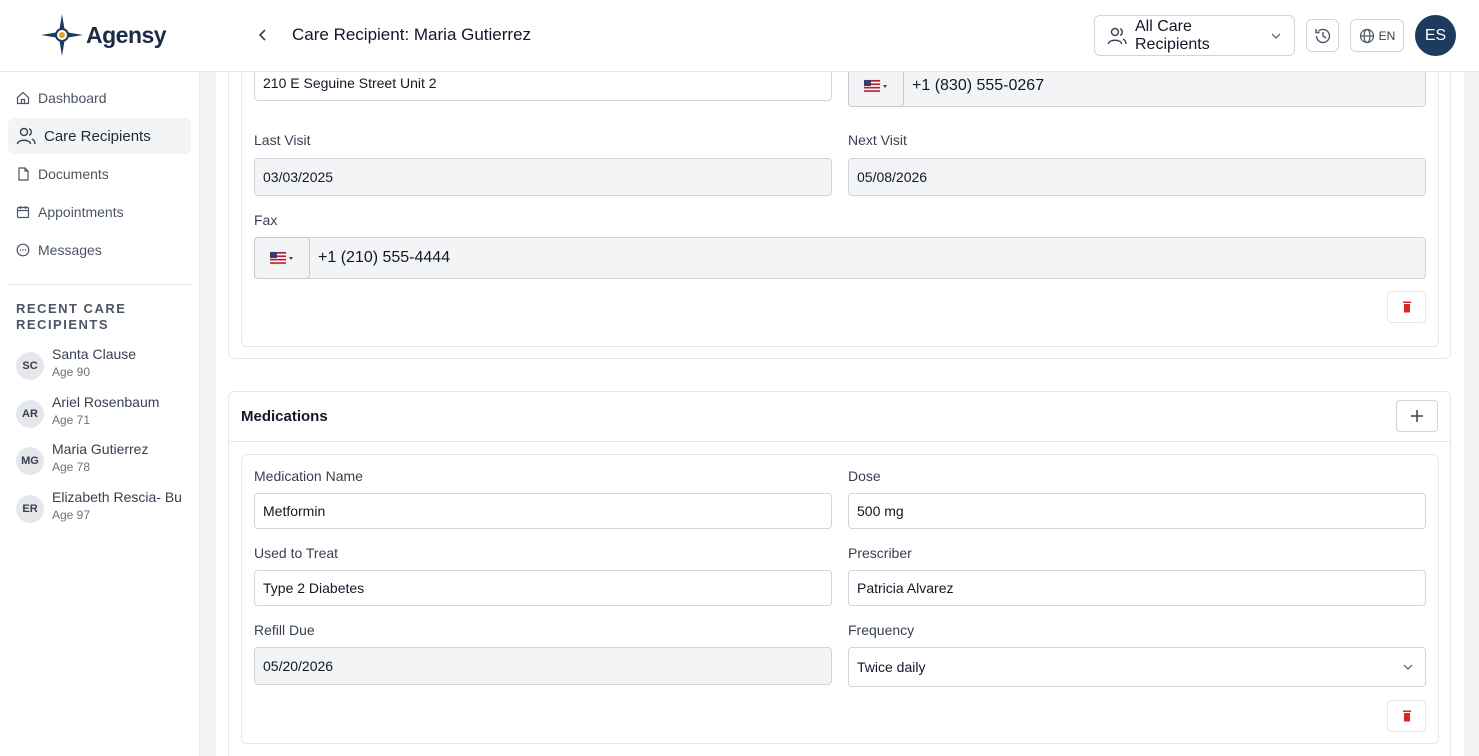 The width and height of the screenshot is (1479, 756). What do you see at coordinates (108, 461) in the screenshot?
I see `recent-recipient-item: MG Maria Gutierrez Age 78` at bounding box center [108, 461].